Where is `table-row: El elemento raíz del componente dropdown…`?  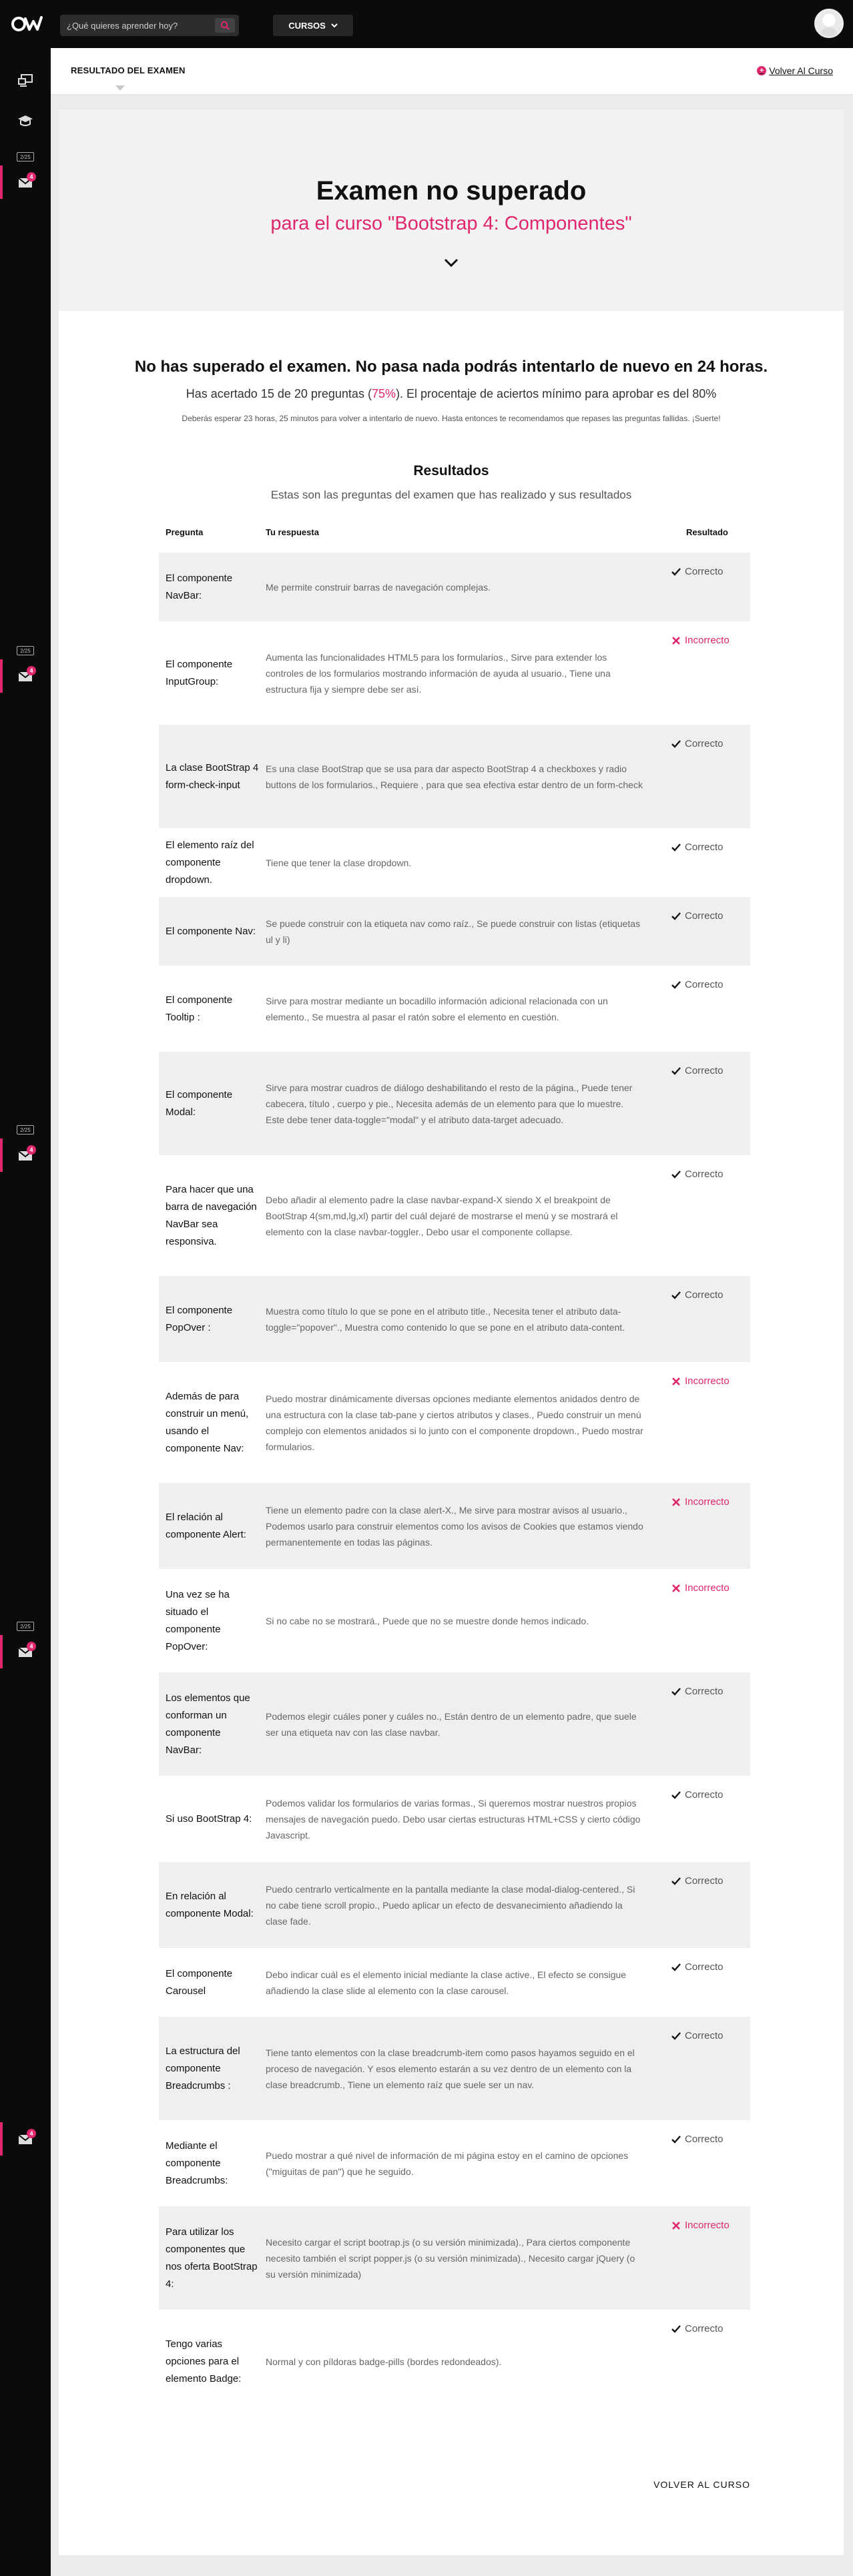
table-row: El elemento raíz del componente dropdown… is located at coordinates (454, 862).